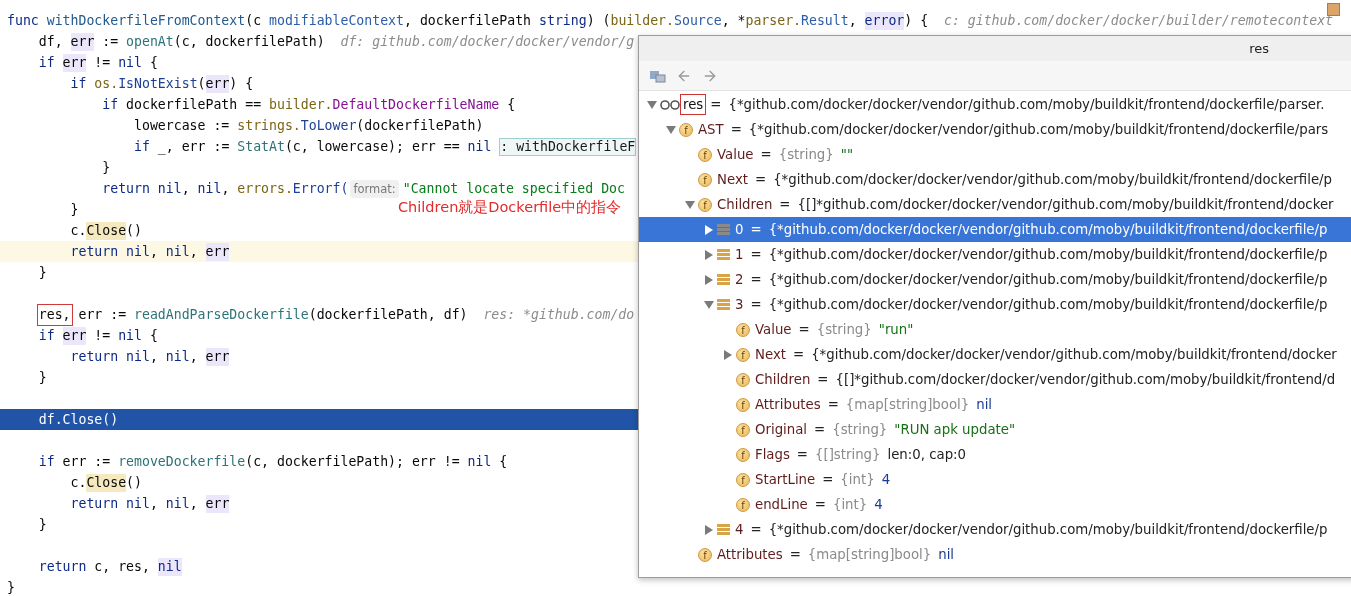 Image resolution: width=1351 pixels, height=596 pixels. What do you see at coordinates (995, 454) in the screenshot?
I see `tree-row: f Flags = {[]string} len:0, cap:0` at bounding box center [995, 454].